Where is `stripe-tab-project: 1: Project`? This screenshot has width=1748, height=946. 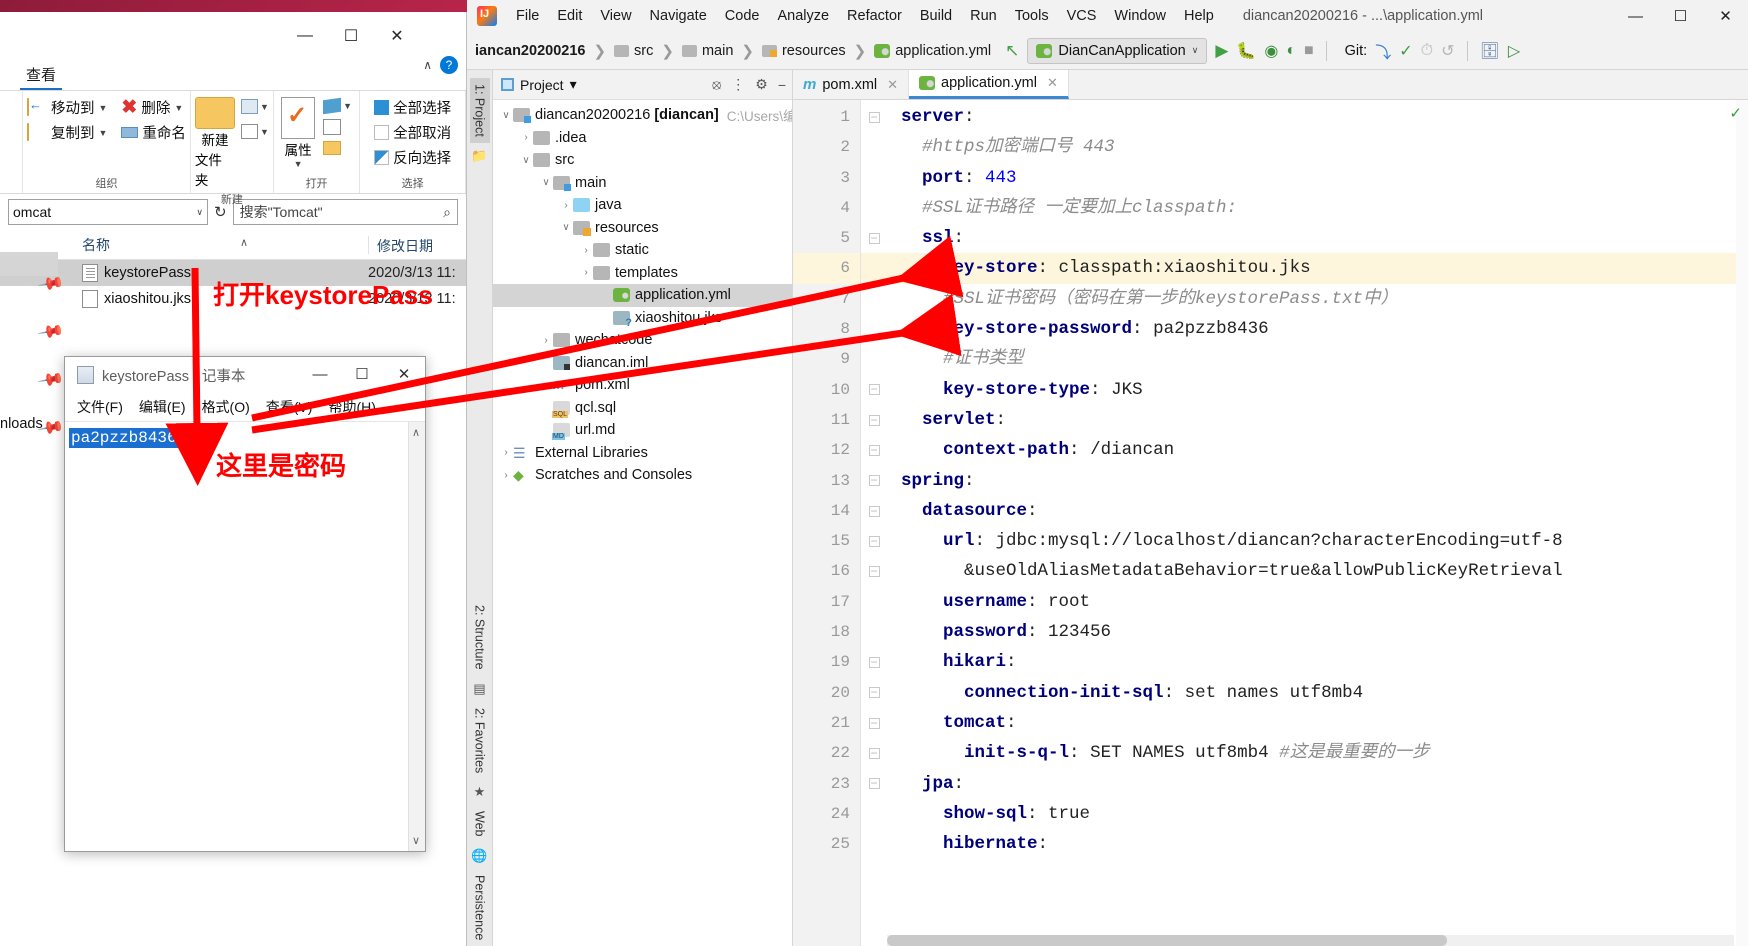 stripe-tab-project: 1: Project is located at coordinates (479, 110).